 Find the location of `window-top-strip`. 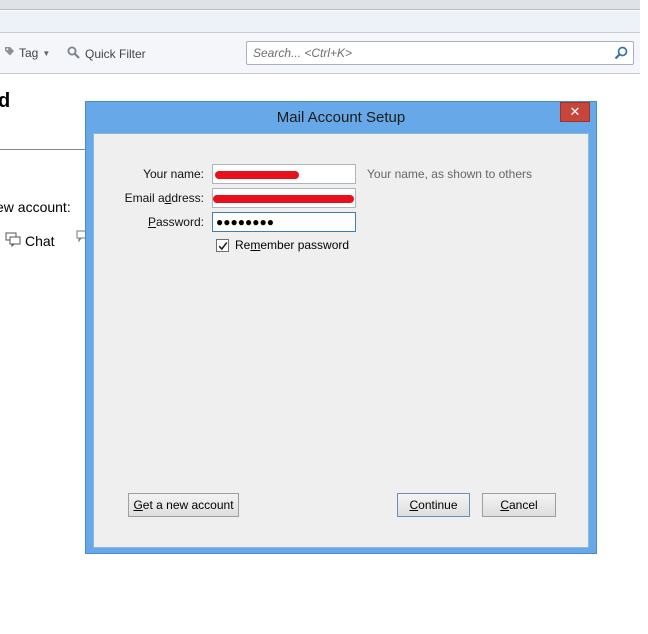

window-top-strip is located at coordinates (320, 5).